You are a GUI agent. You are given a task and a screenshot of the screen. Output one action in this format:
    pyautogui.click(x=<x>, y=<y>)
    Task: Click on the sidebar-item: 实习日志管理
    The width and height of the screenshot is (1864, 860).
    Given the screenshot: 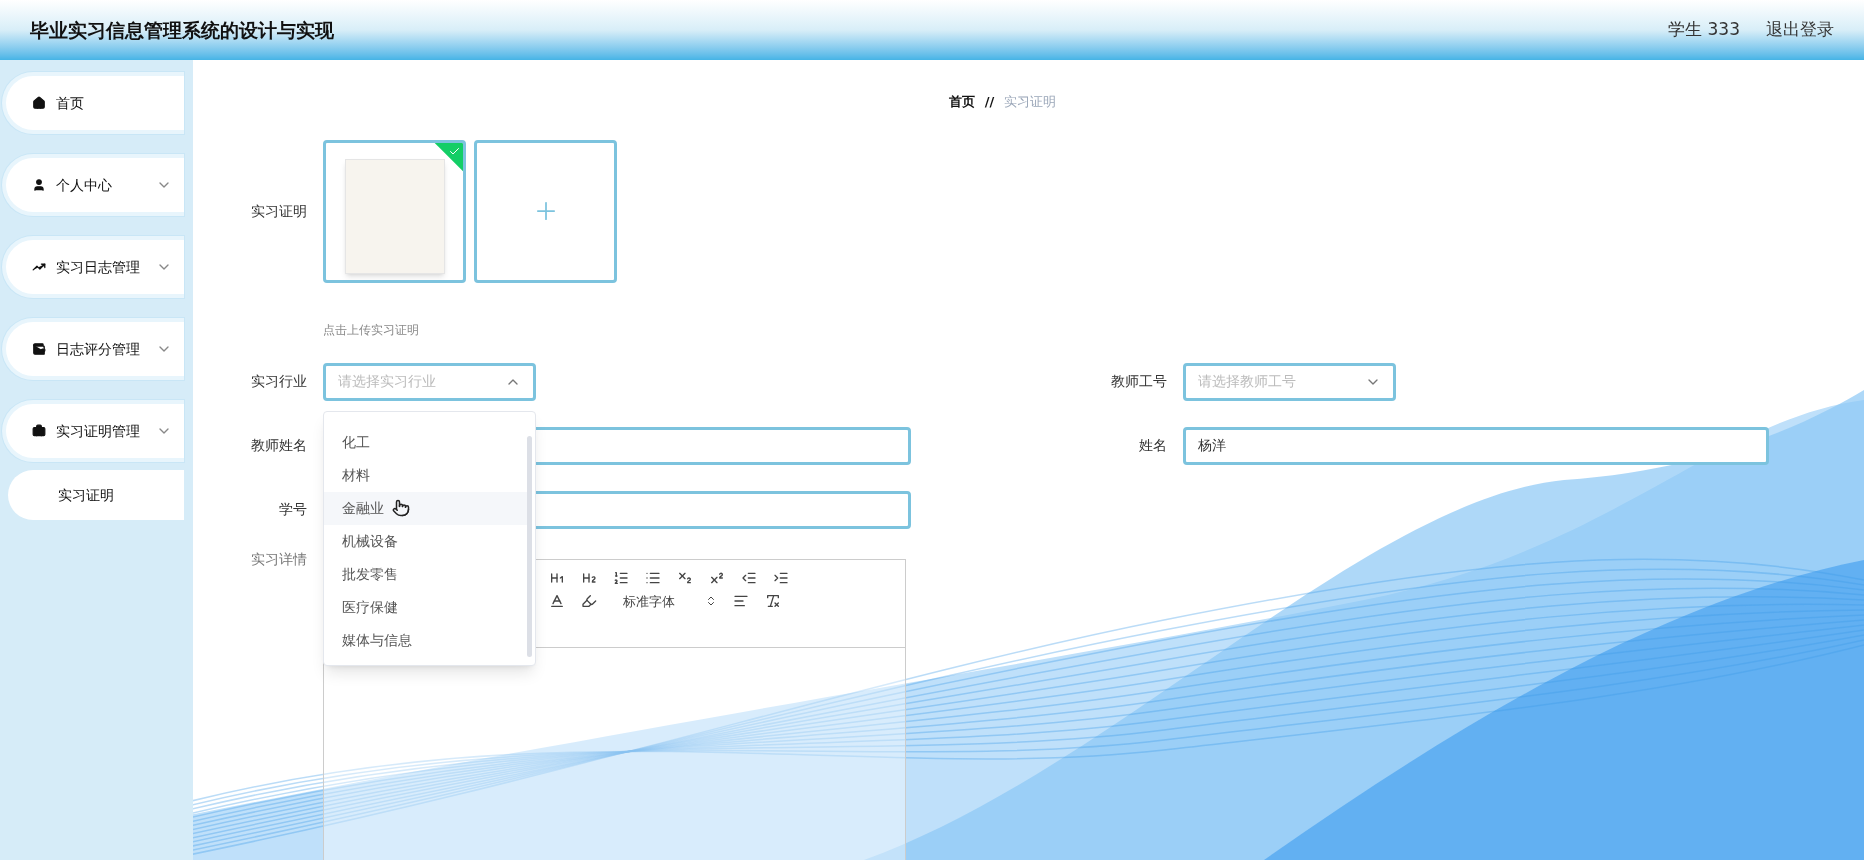 What is the action you would take?
    pyautogui.click(x=93, y=267)
    